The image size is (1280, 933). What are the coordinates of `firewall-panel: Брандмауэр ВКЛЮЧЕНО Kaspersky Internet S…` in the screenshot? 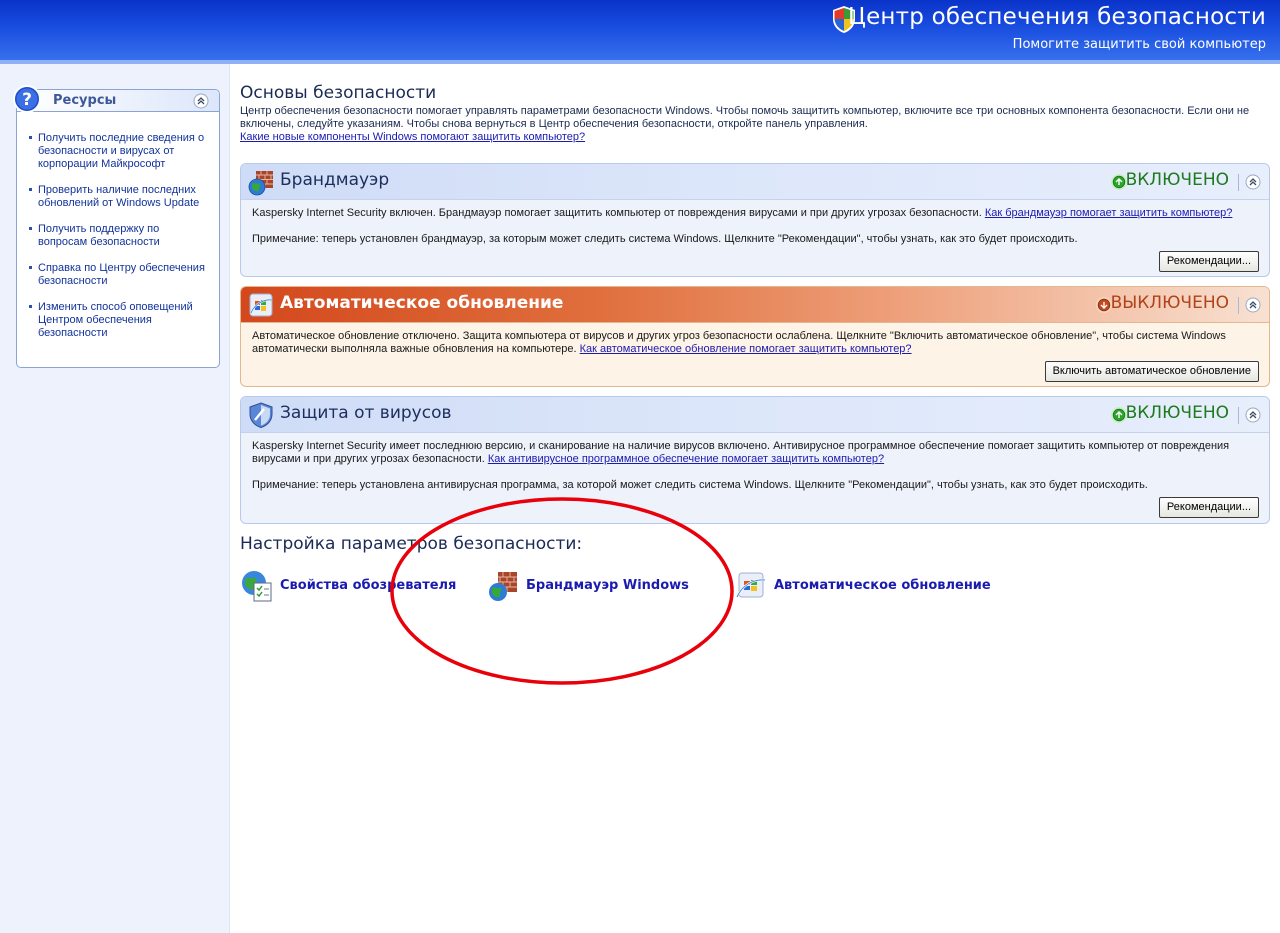 It's located at (755, 220).